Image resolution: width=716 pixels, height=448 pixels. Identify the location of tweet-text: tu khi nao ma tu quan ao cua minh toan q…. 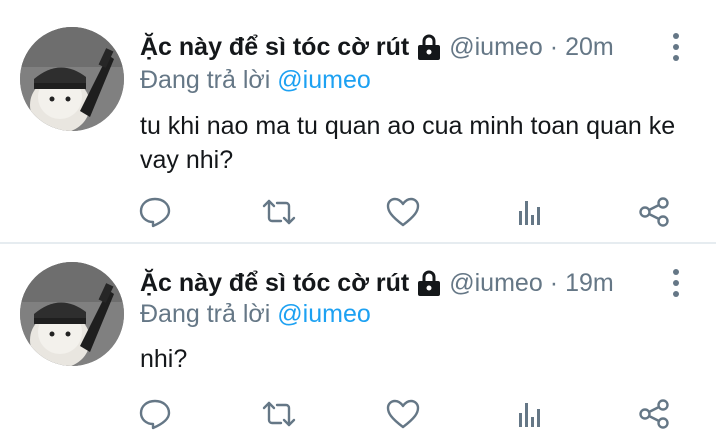
(408, 143).